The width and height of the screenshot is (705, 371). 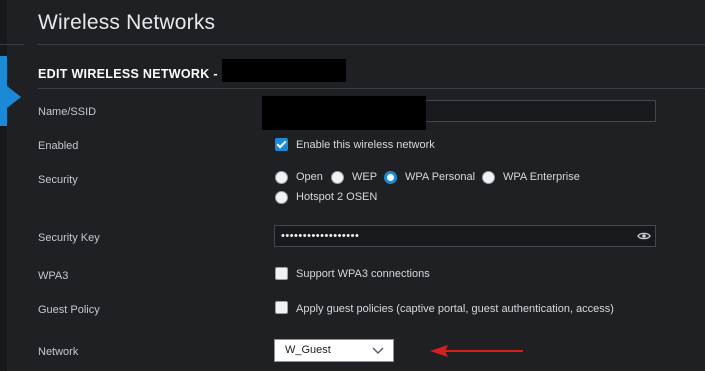 I want to click on enabled-checkbox, so click(x=281, y=144).